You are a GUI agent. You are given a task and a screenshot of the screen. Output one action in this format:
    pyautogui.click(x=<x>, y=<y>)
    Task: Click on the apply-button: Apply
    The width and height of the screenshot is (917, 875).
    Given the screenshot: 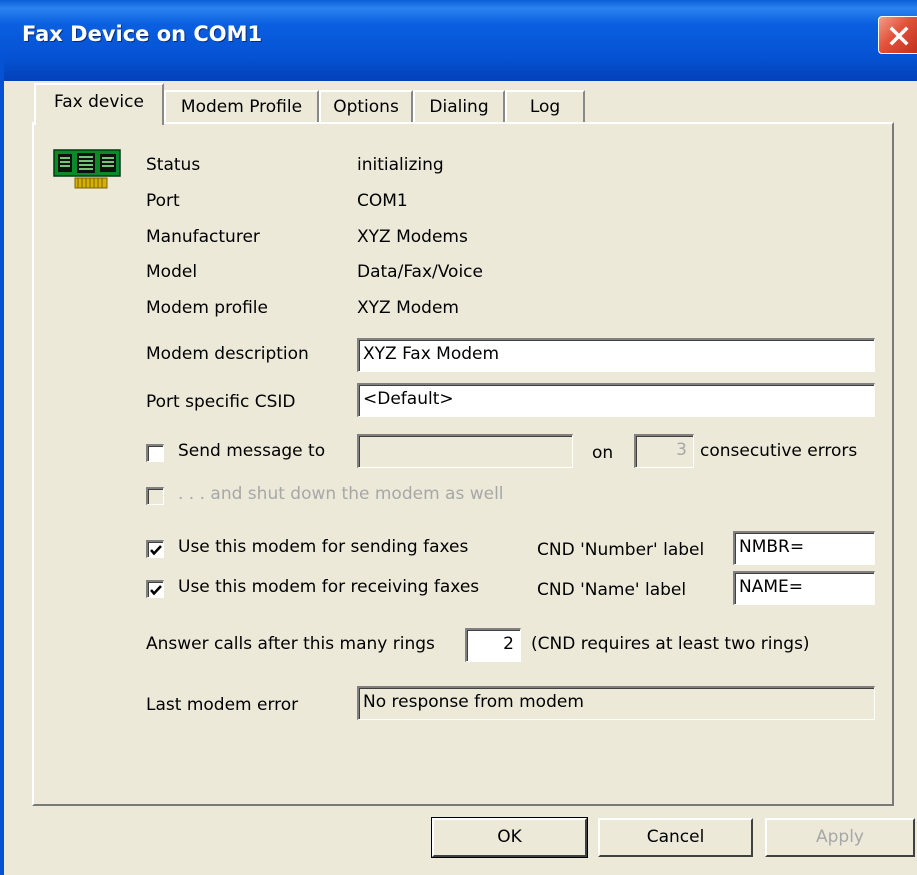 What is the action you would take?
    pyautogui.click(x=840, y=837)
    